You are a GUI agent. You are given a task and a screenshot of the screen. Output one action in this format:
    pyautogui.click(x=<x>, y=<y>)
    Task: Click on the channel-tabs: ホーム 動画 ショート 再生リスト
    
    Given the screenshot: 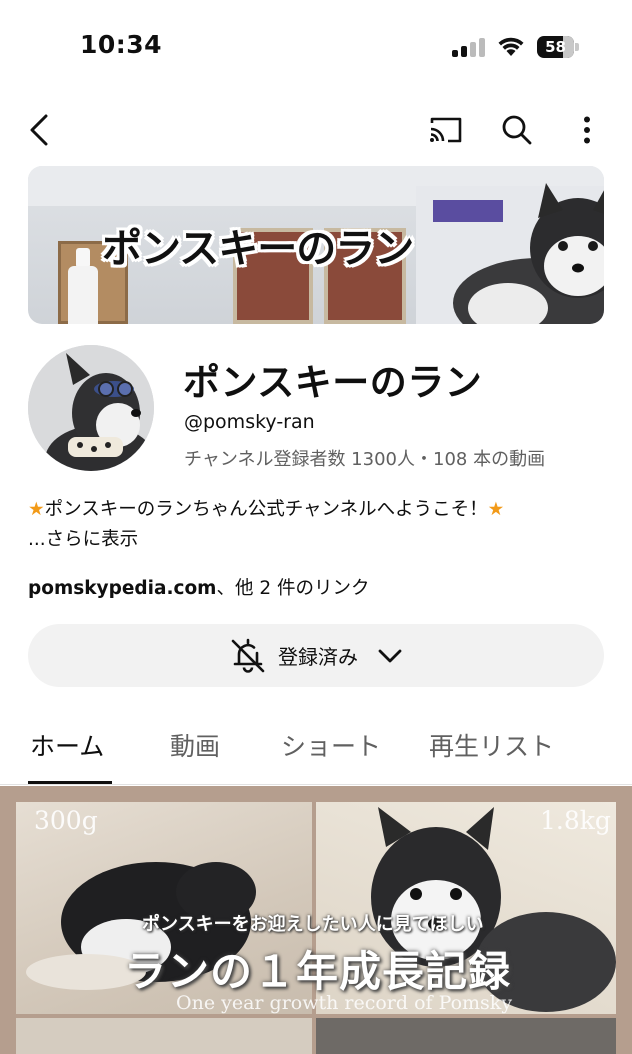 What is the action you would take?
    pyautogui.click(x=316, y=750)
    